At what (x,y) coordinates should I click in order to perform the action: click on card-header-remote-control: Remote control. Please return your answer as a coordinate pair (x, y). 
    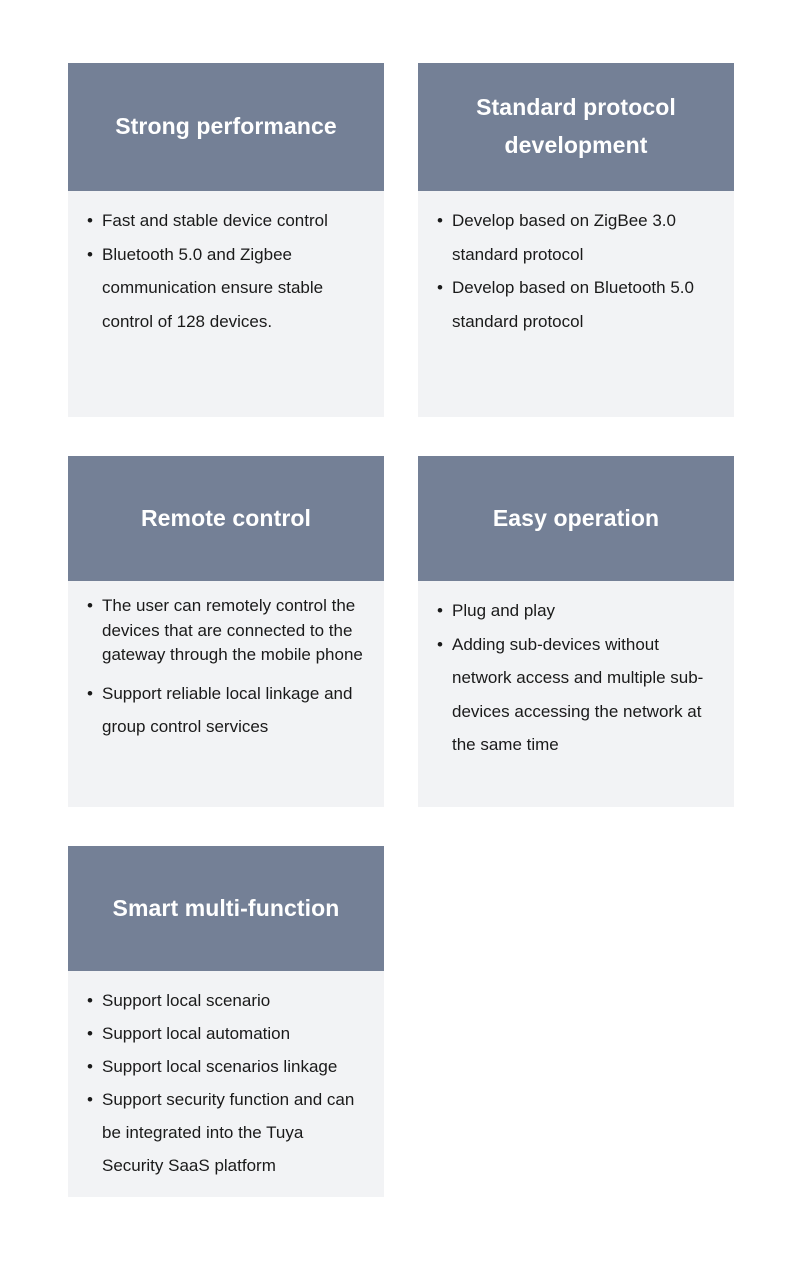
    Looking at the image, I should click on (226, 518).